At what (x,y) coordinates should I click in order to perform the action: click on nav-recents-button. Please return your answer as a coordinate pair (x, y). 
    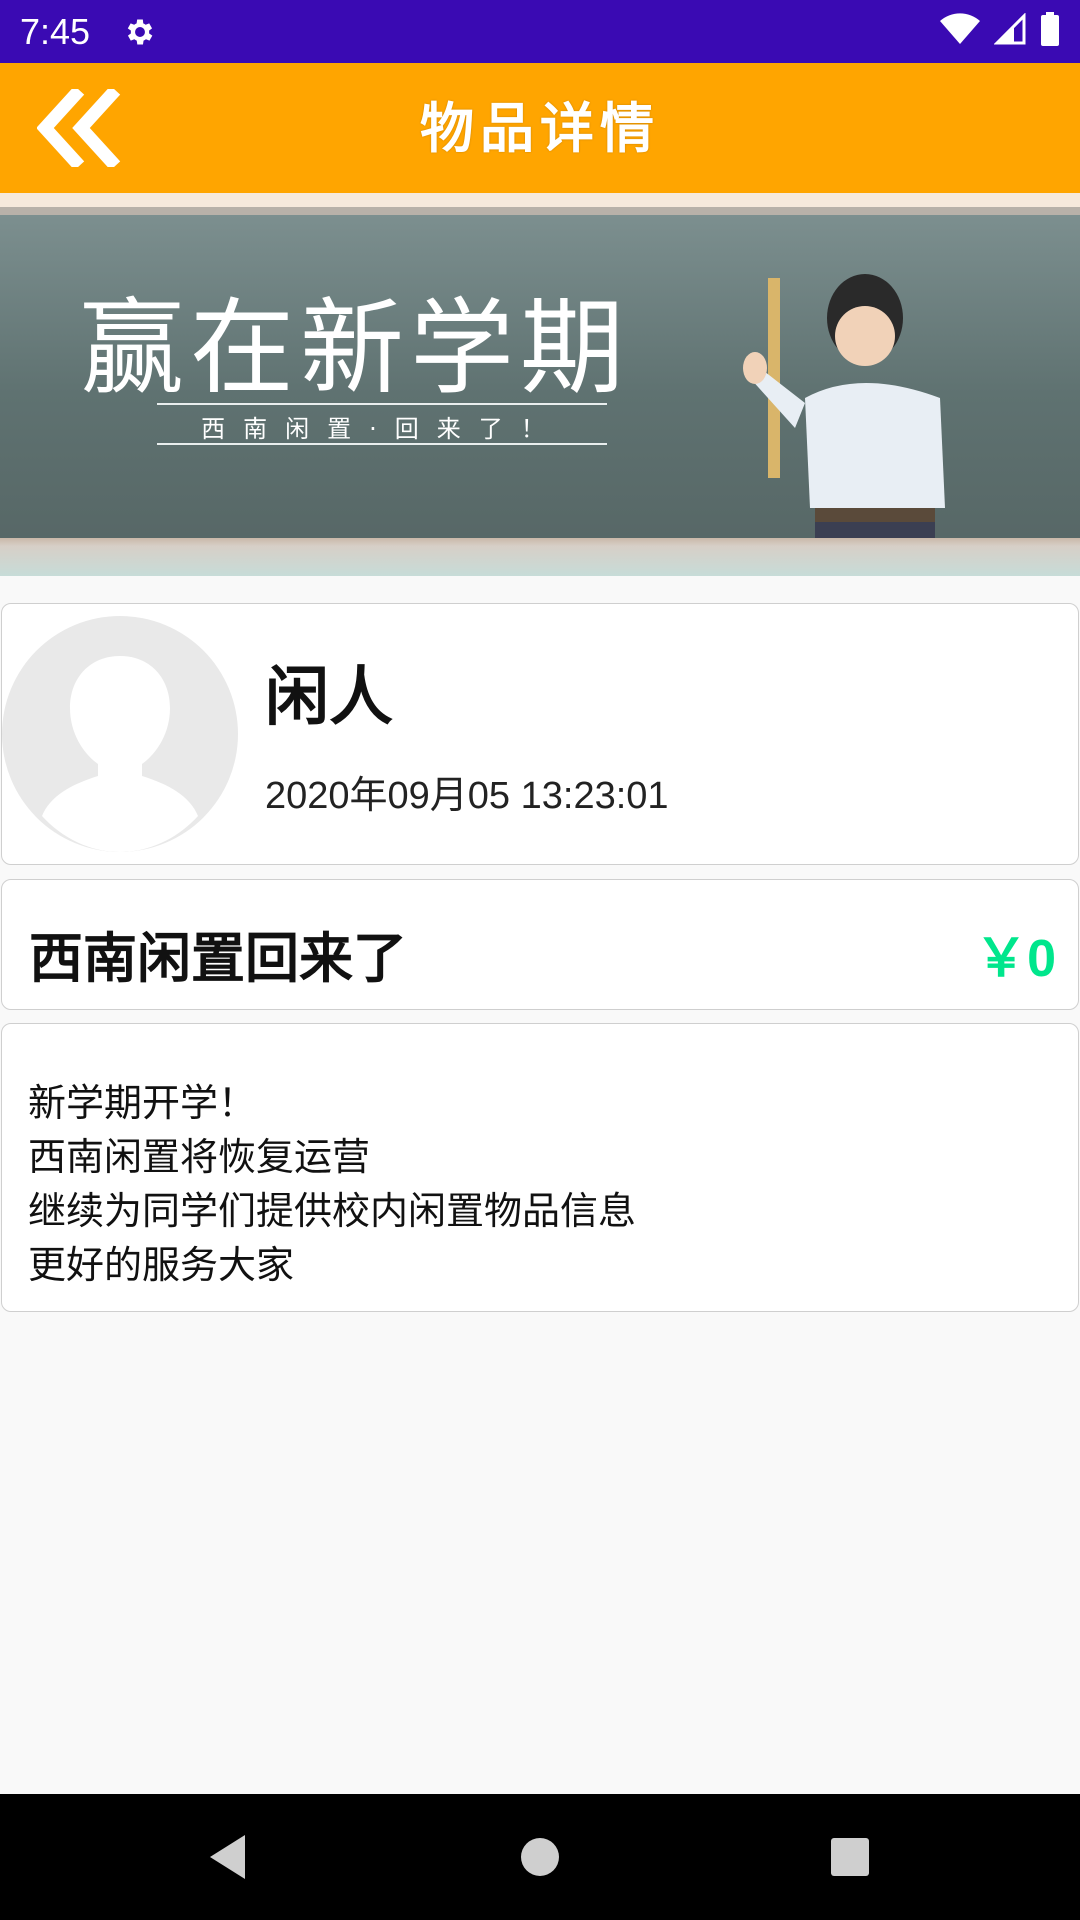
    Looking at the image, I should click on (850, 1857).